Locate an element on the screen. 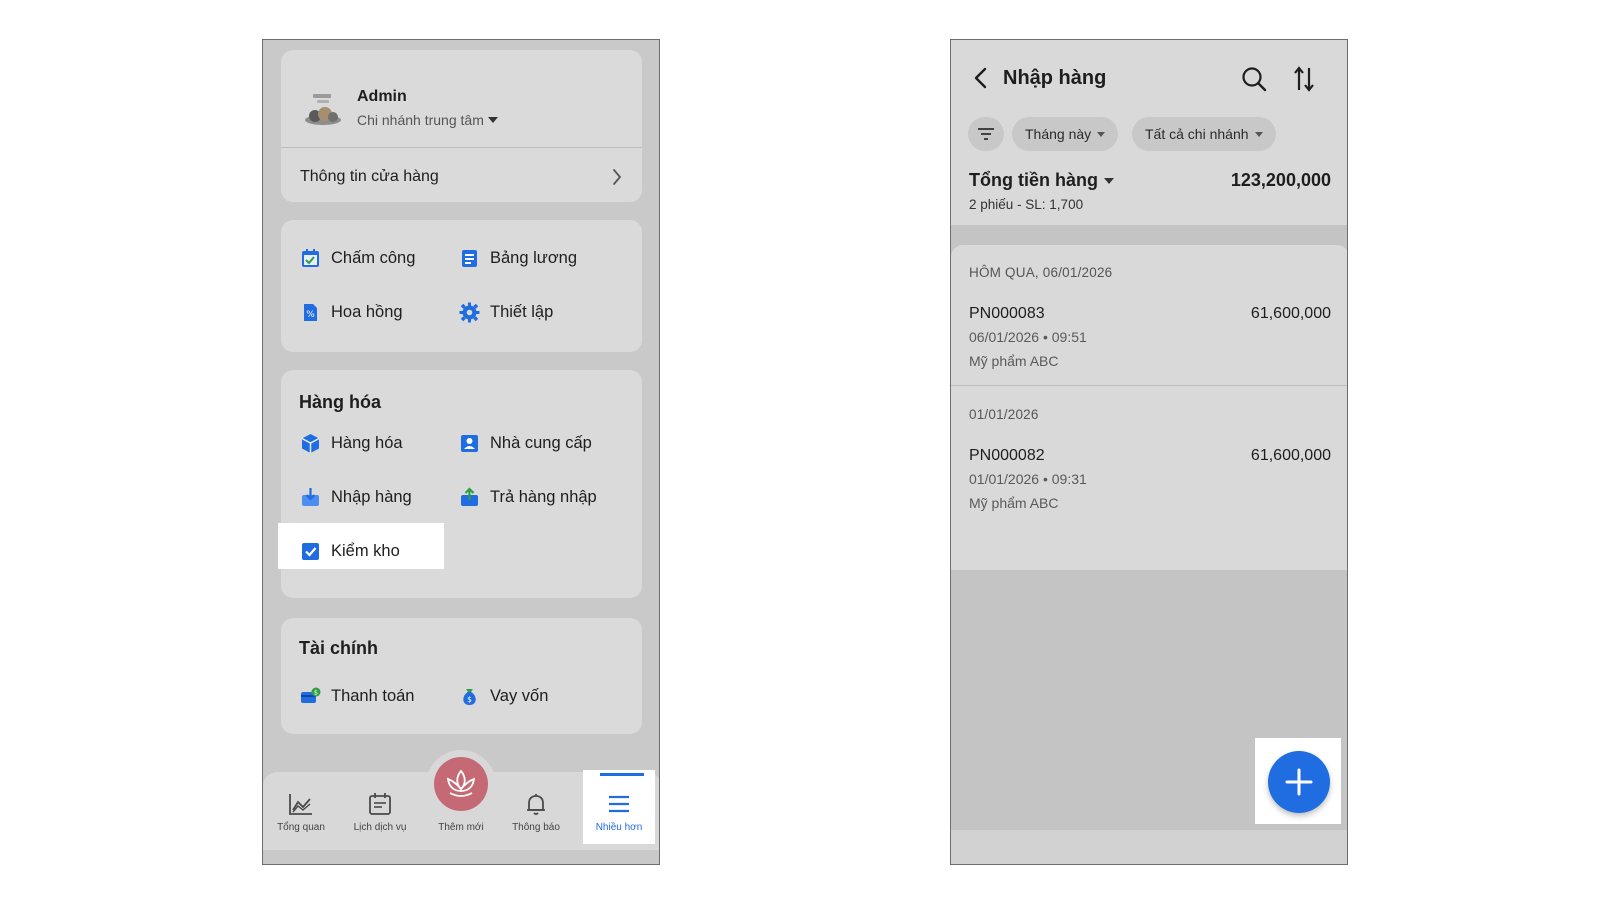 The width and height of the screenshot is (1600, 900). menu-item-hoa-hong: % Hoa hồng is located at coordinates (351, 312).